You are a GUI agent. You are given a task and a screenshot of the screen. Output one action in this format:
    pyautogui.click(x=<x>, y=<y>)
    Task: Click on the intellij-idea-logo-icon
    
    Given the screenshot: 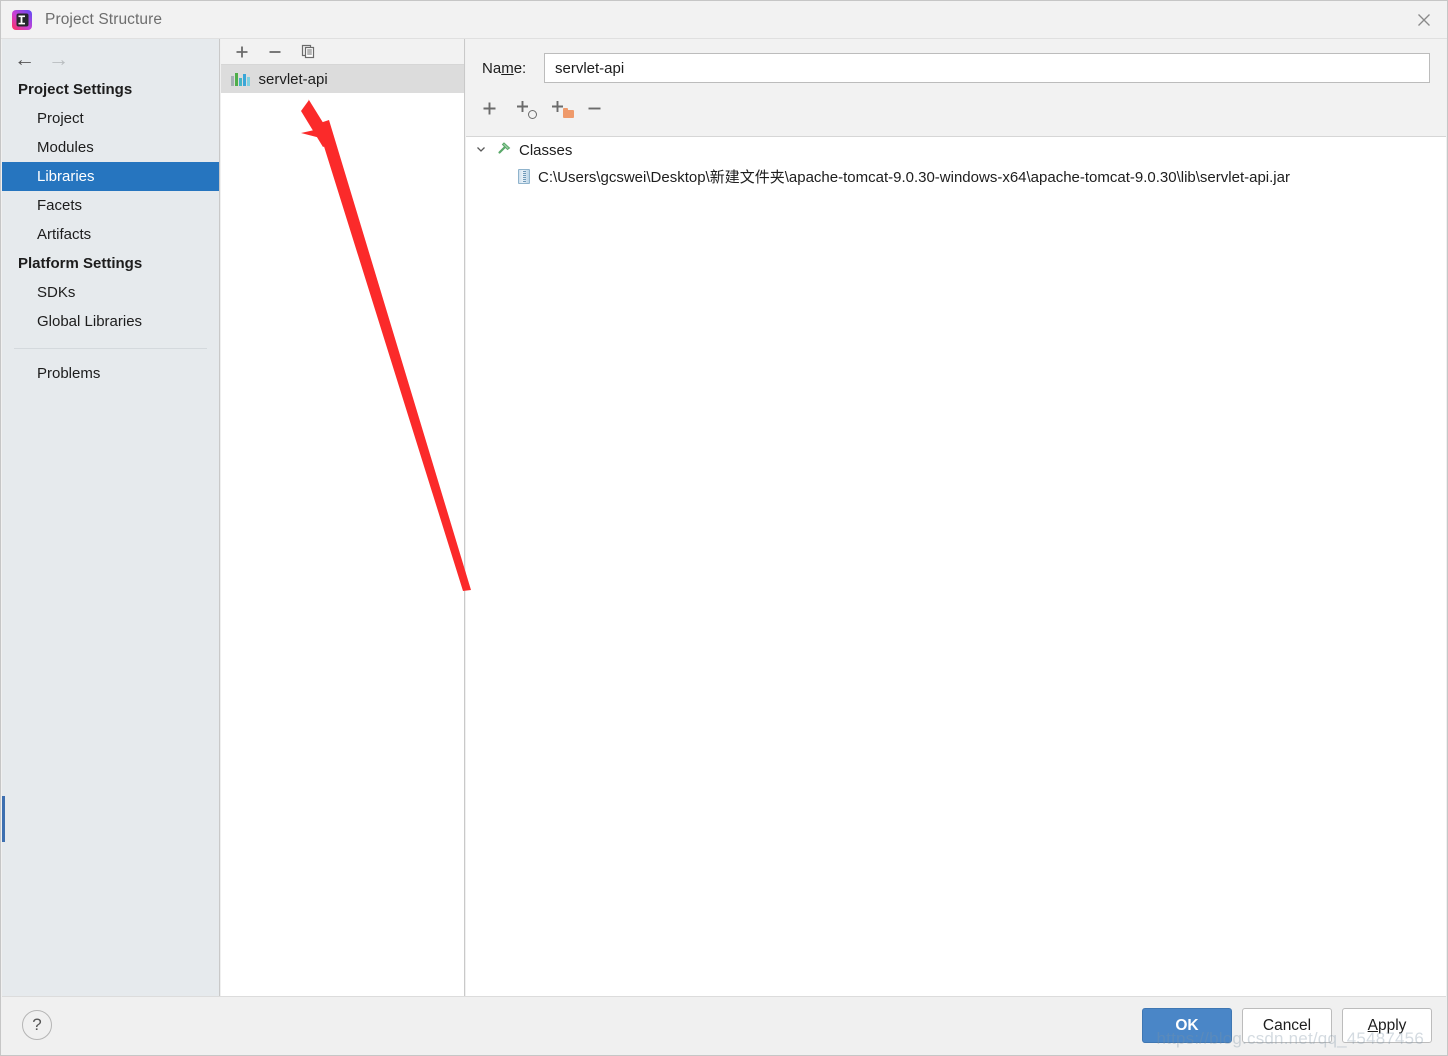 What is the action you would take?
    pyautogui.click(x=22, y=20)
    